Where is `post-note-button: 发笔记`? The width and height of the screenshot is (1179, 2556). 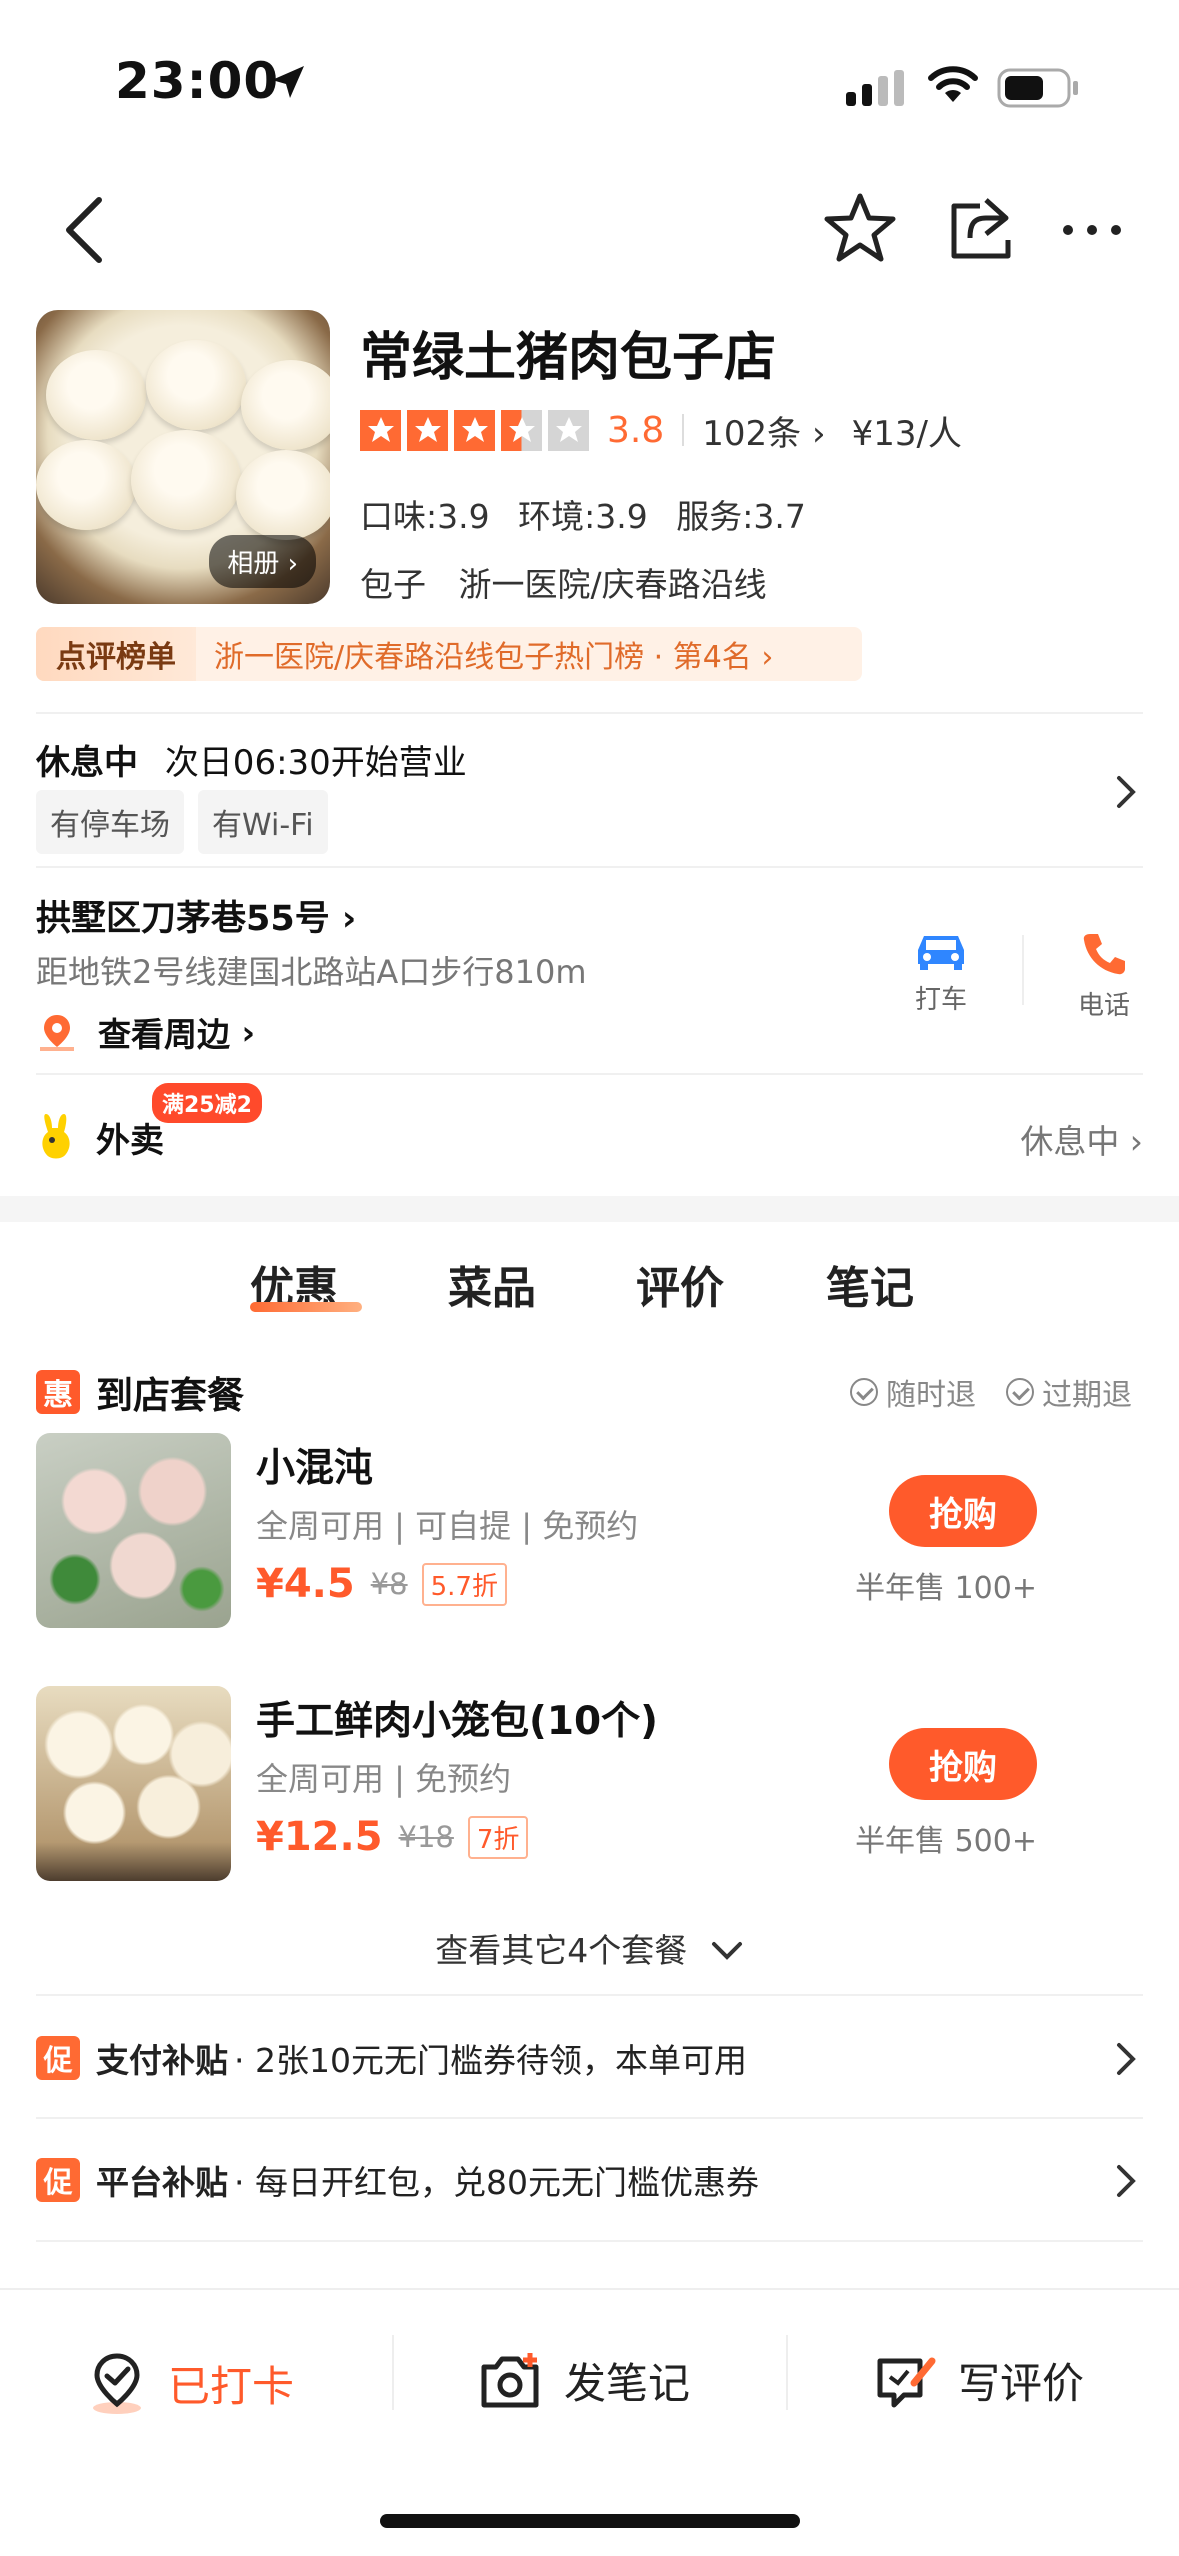 post-note-button: 发笔记 is located at coordinates (584, 2380).